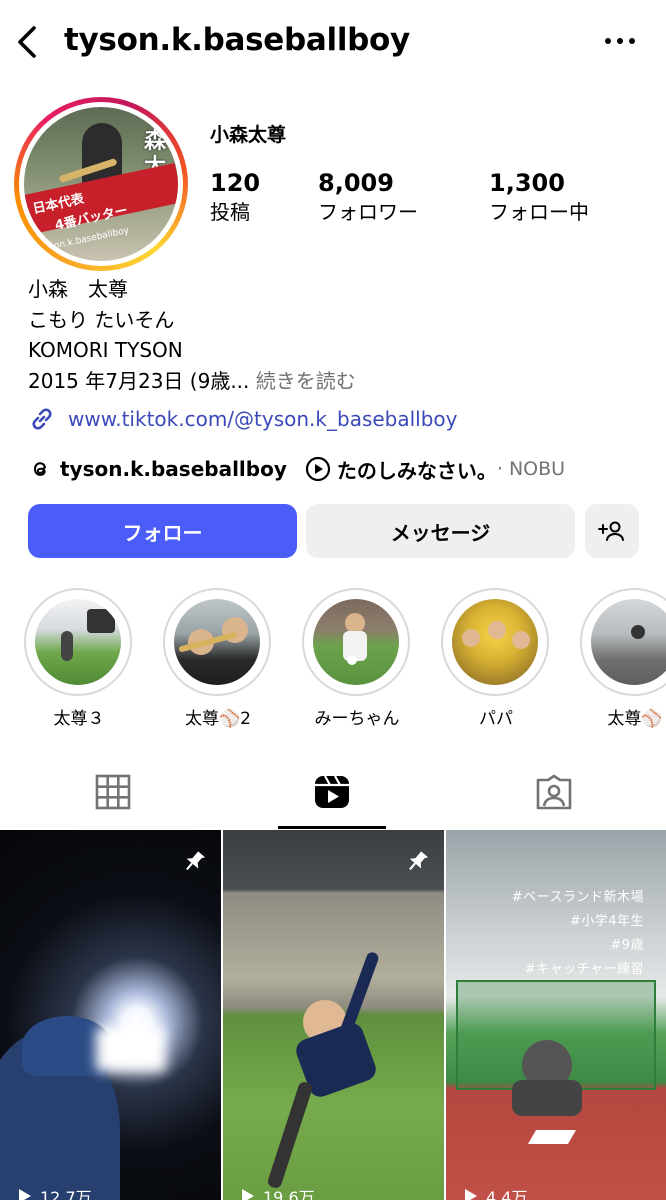 The width and height of the screenshot is (666, 1200). Describe the element at coordinates (105, 350) in the screenshot. I see `bio-line: KOMORI TYSON` at that location.